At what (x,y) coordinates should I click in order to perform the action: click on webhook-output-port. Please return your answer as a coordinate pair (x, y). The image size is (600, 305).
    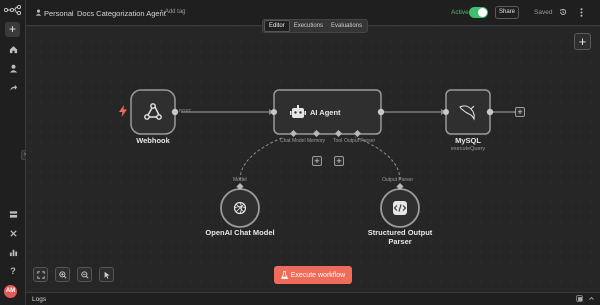
    Looking at the image, I should click on (175, 112).